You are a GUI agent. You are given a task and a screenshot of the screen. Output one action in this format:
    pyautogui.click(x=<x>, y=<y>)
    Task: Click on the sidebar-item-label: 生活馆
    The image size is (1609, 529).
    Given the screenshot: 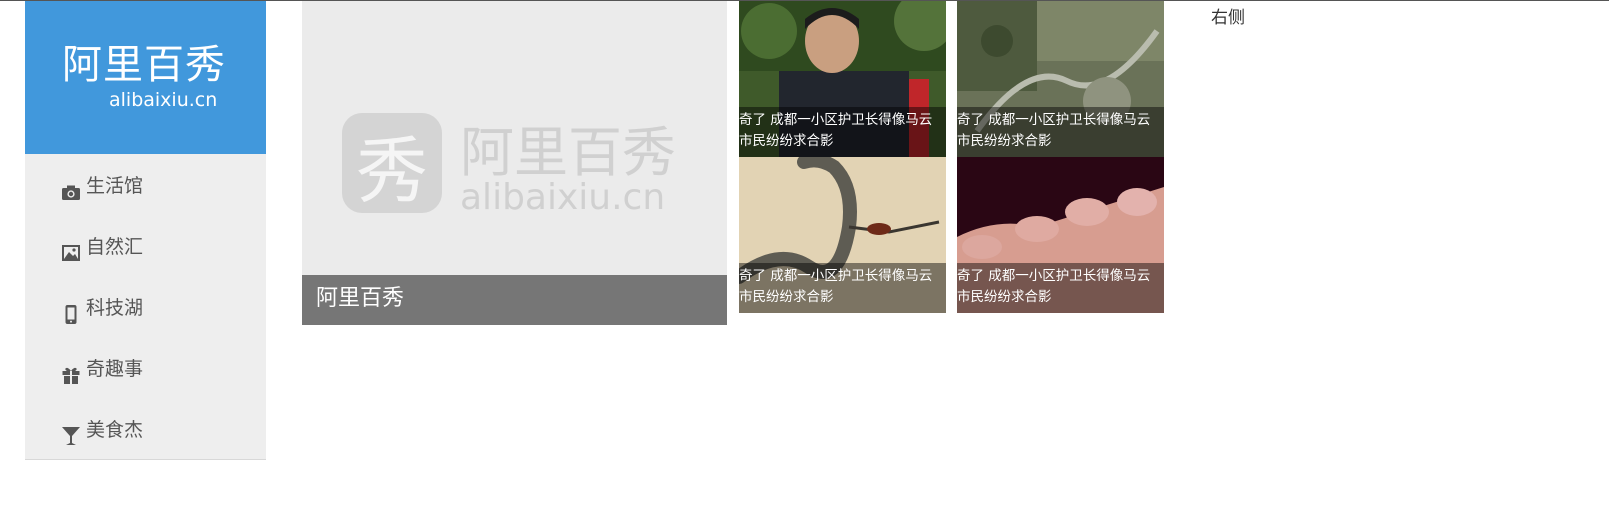 What is the action you would take?
    pyautogui.click(x=115, y=186)
    